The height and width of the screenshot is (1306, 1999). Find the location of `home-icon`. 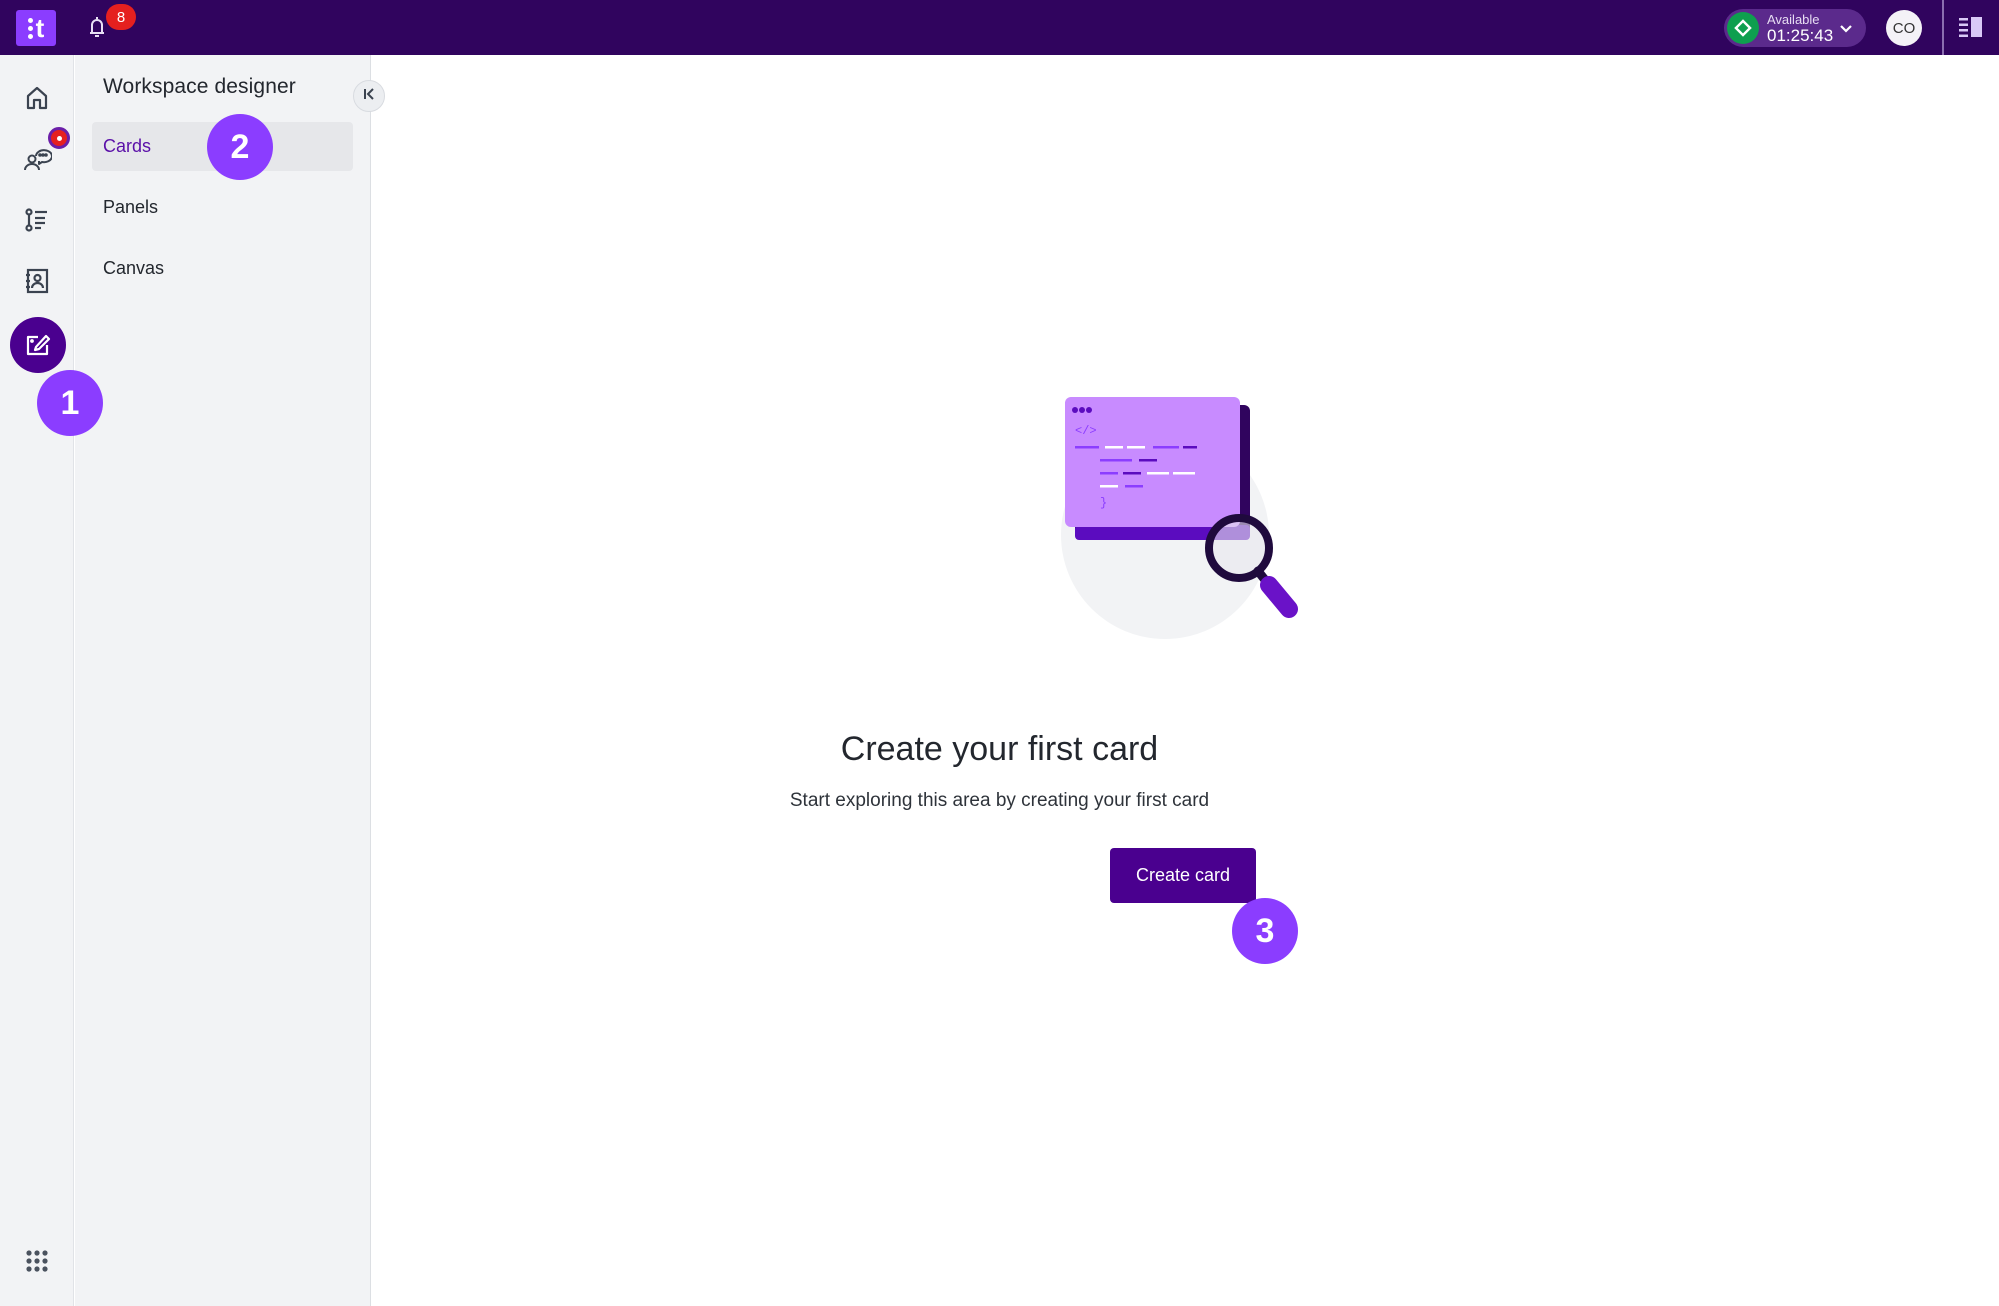

home-icon is located at coordinates (37, 98).